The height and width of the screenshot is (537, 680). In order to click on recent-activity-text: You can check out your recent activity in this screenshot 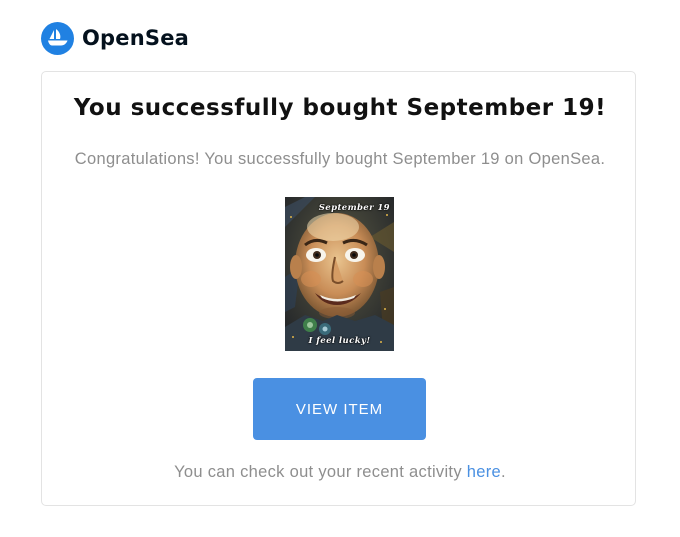, I will do `click(320, 472)`.